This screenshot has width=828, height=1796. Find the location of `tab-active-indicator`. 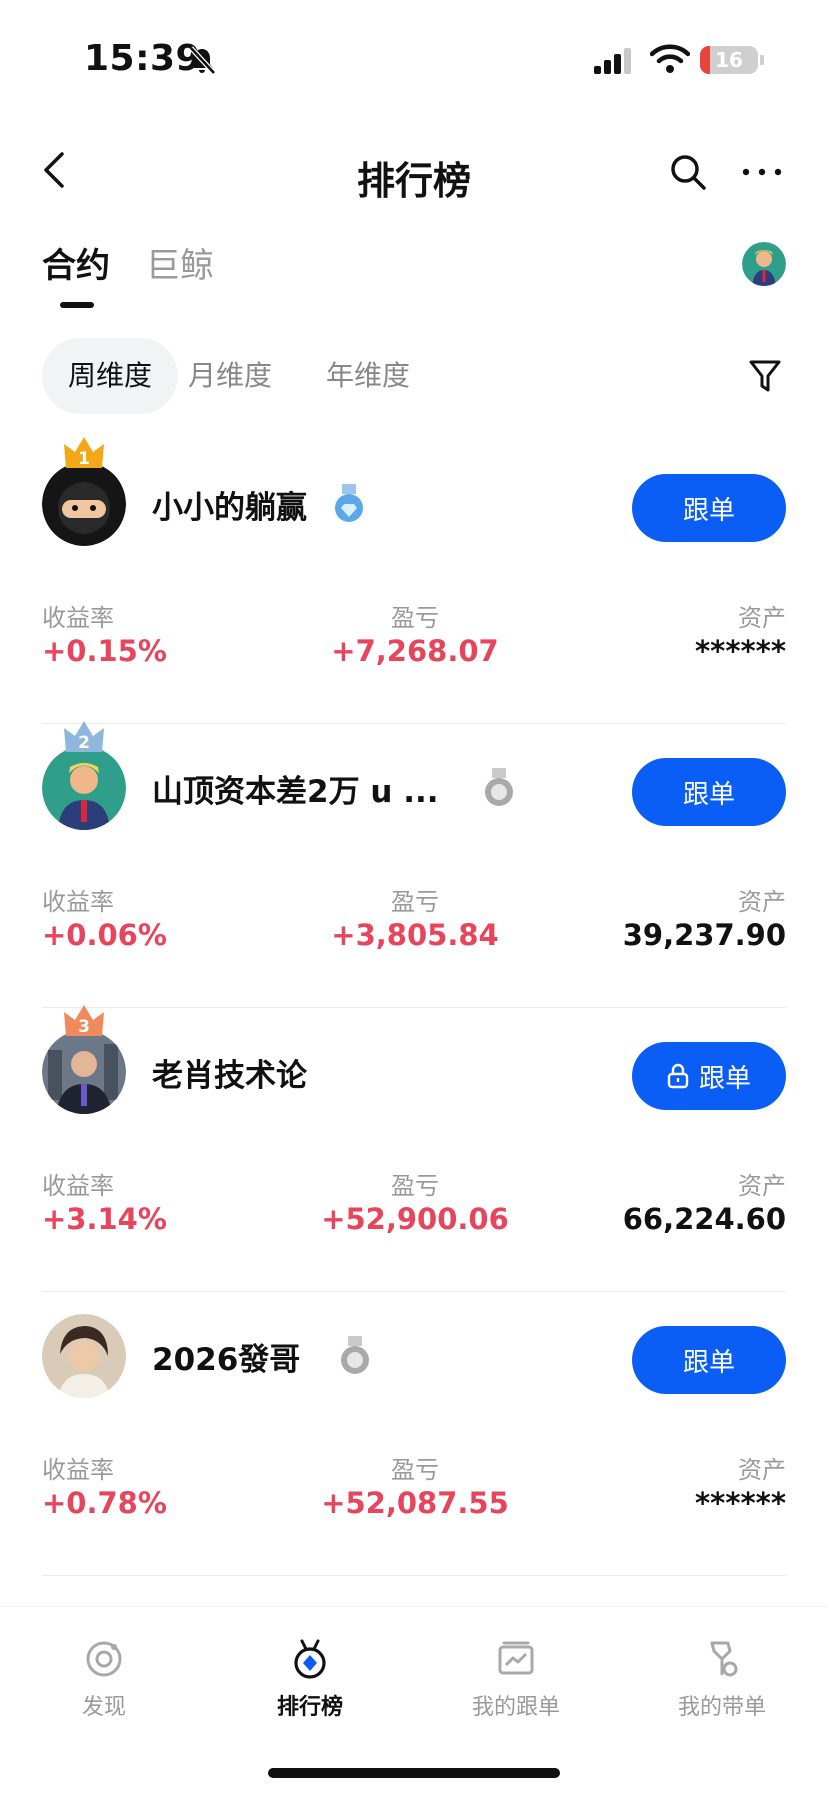

tab-active-indicator is located at coordinates (77, 305).